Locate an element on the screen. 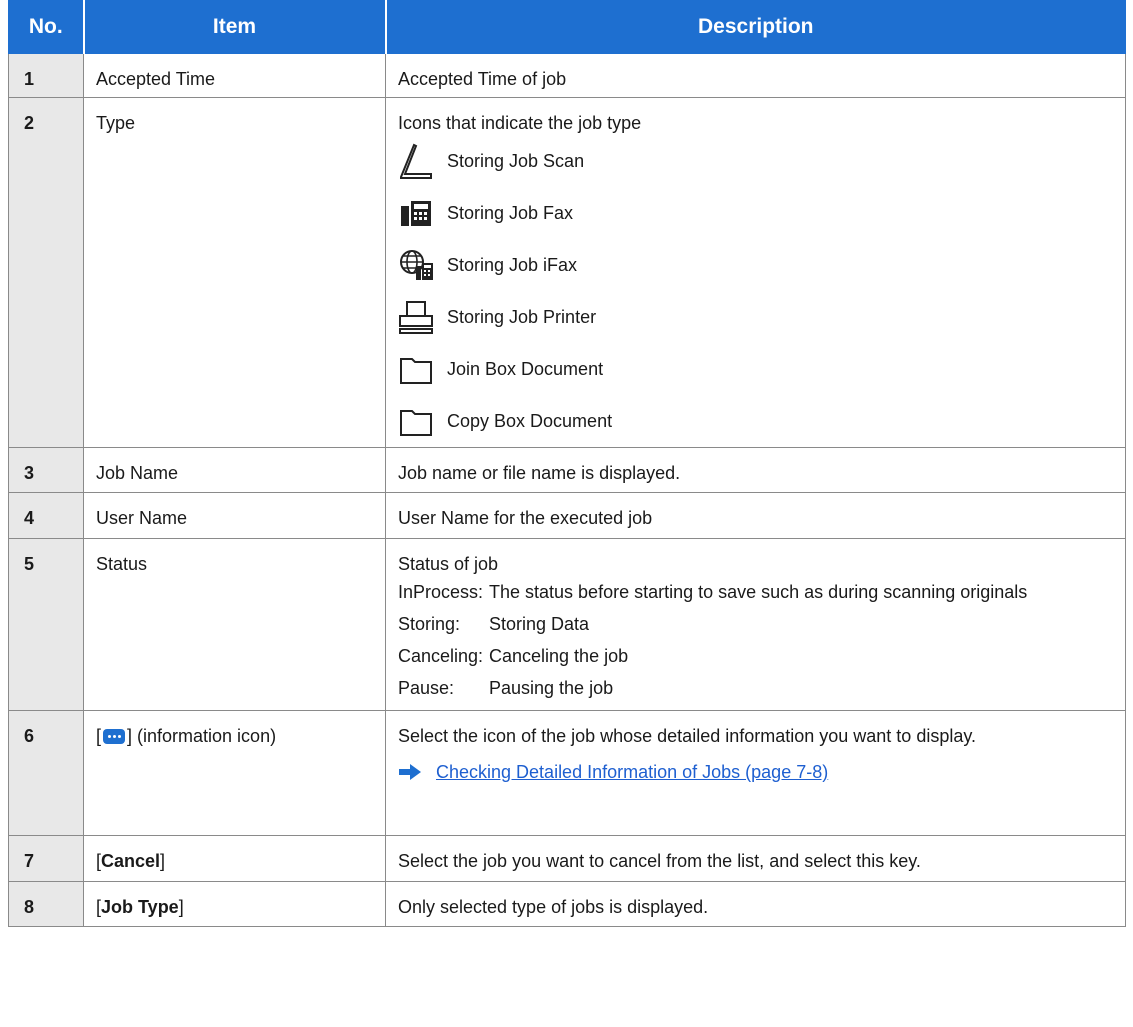 This screenshot has height=1027, width=1133. row-number: 8 is located at coordinates (46, 904).